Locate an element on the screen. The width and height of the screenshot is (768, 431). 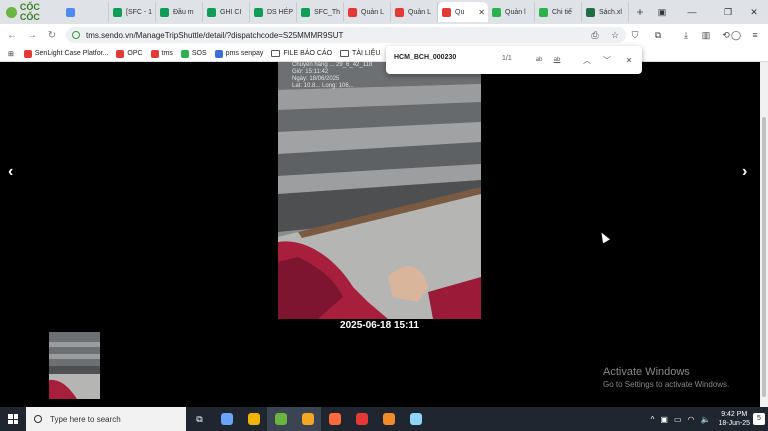
back-icon: ← is located at coordinates (12, 35).